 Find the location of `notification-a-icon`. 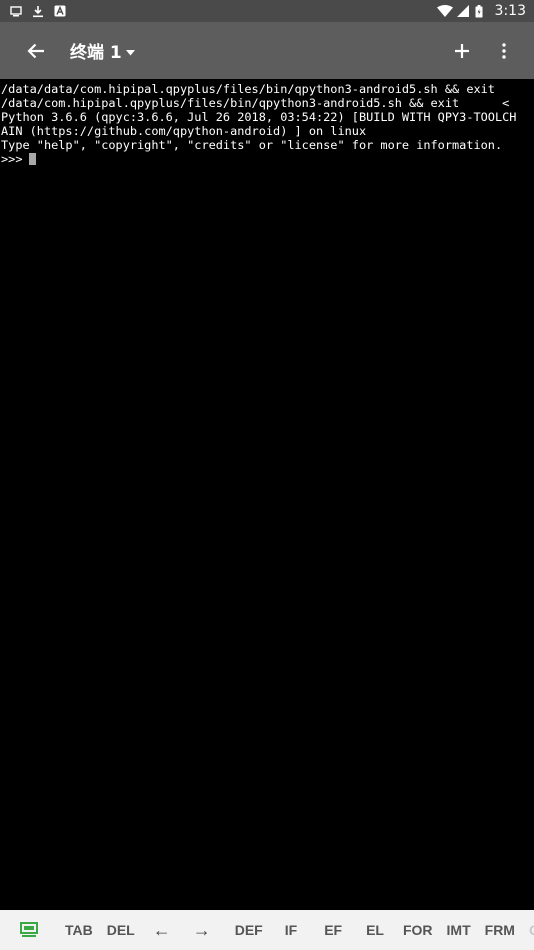

notification-a-icon is located at coordinates (60, 11).